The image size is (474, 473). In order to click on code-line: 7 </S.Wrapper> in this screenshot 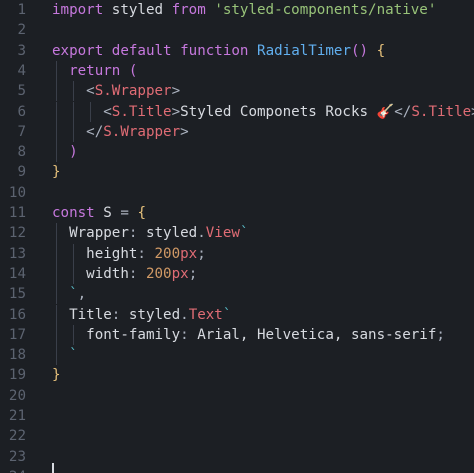, I will do `click(237, 132)`.